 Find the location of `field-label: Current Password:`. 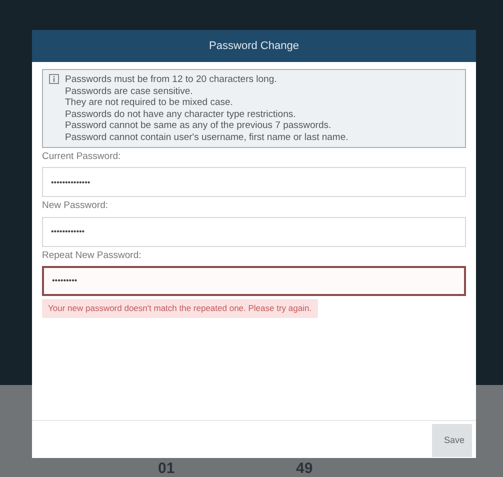

field-label: Current Password: is located at coordinates (81, 157).